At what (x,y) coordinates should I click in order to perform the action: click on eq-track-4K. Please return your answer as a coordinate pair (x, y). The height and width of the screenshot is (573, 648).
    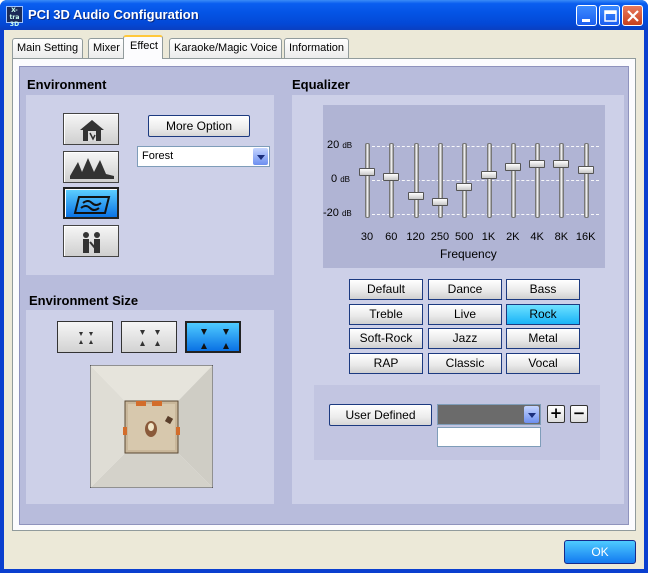
    Looking at the image, I should click on (538, 180).